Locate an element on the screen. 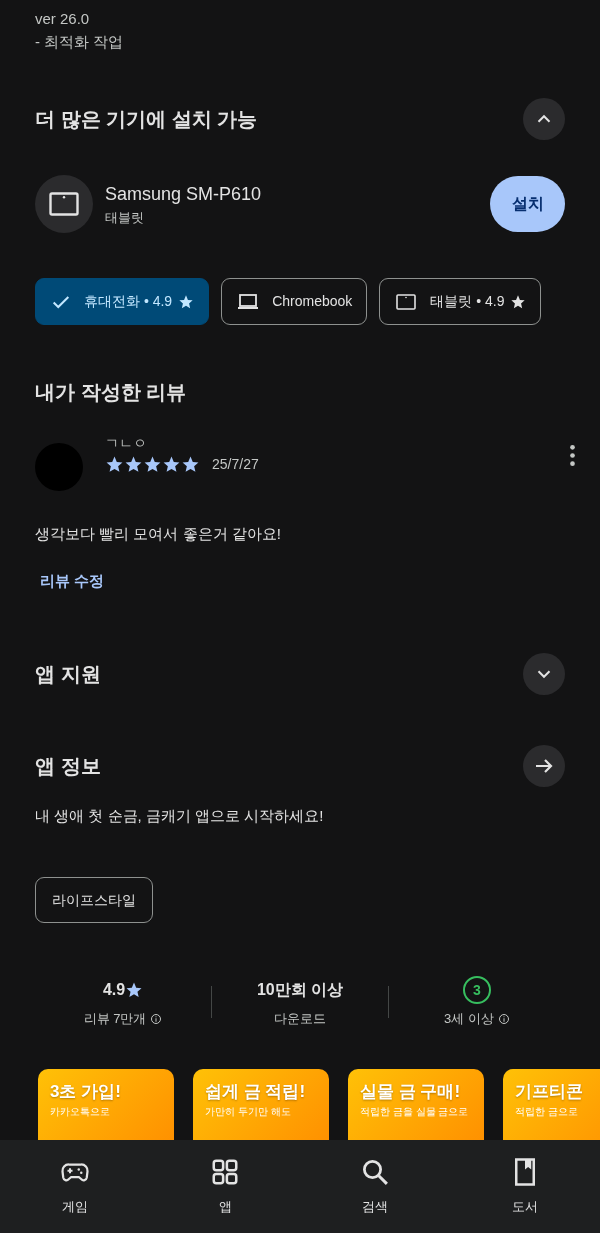 The height and width of the screenshot is (1233, 600). stat-label: 3세 이상 is located at coordinates (469, 1019).